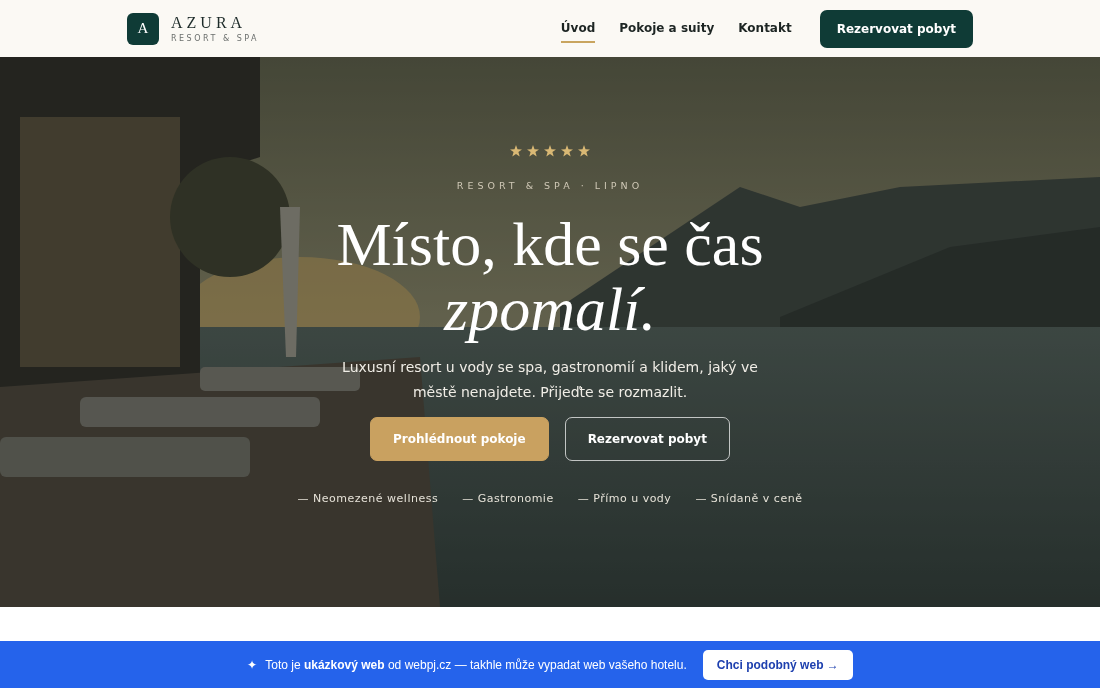 The height and width of the screenshot is (688, 1100). I want to click on nav-link: Kontakt, so click(765, 28).